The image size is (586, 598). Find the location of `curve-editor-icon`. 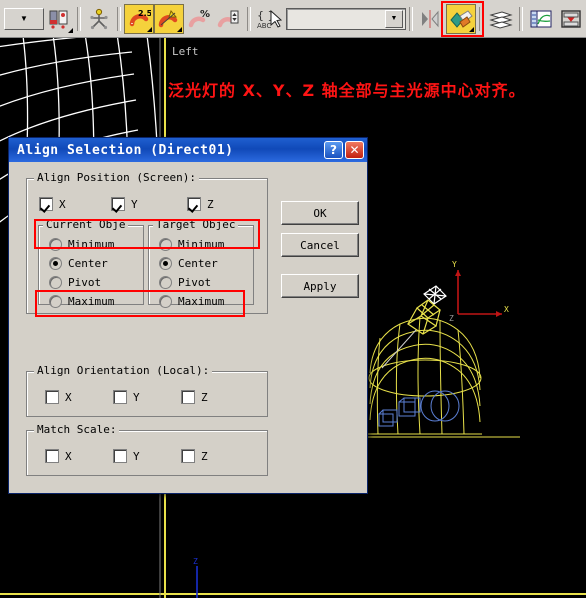

curve-editor-icon is located at coordinates (541, 18).